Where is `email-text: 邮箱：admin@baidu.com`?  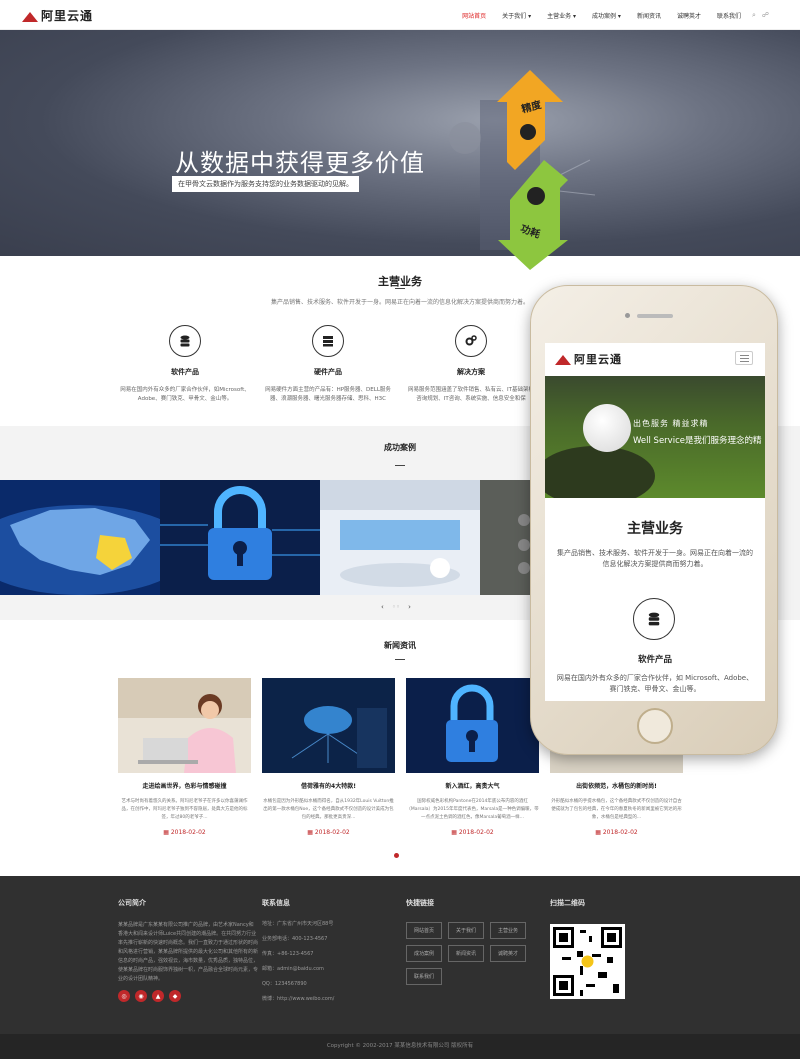
email-text: 邮箱：admin@baidu.com is located at coordinates (298, 969).